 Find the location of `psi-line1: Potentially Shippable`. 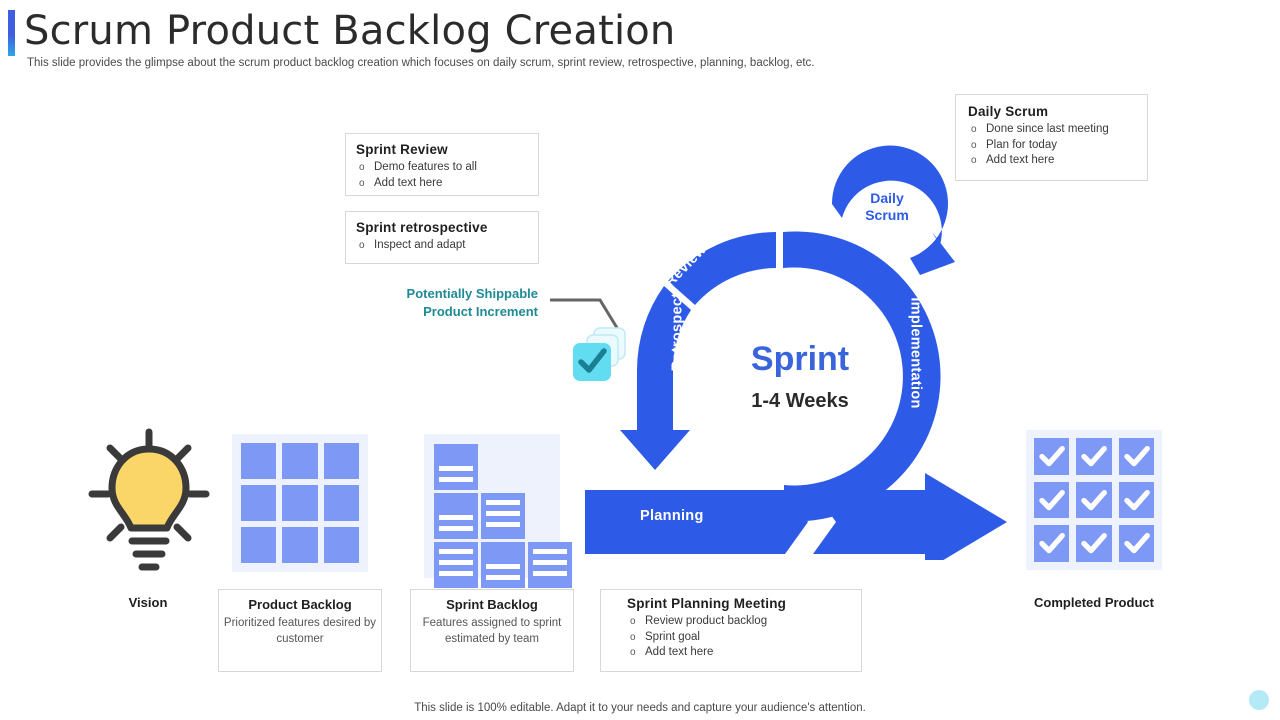

psi-line1: Potentially Shippable is located at coordinates (472, 293).